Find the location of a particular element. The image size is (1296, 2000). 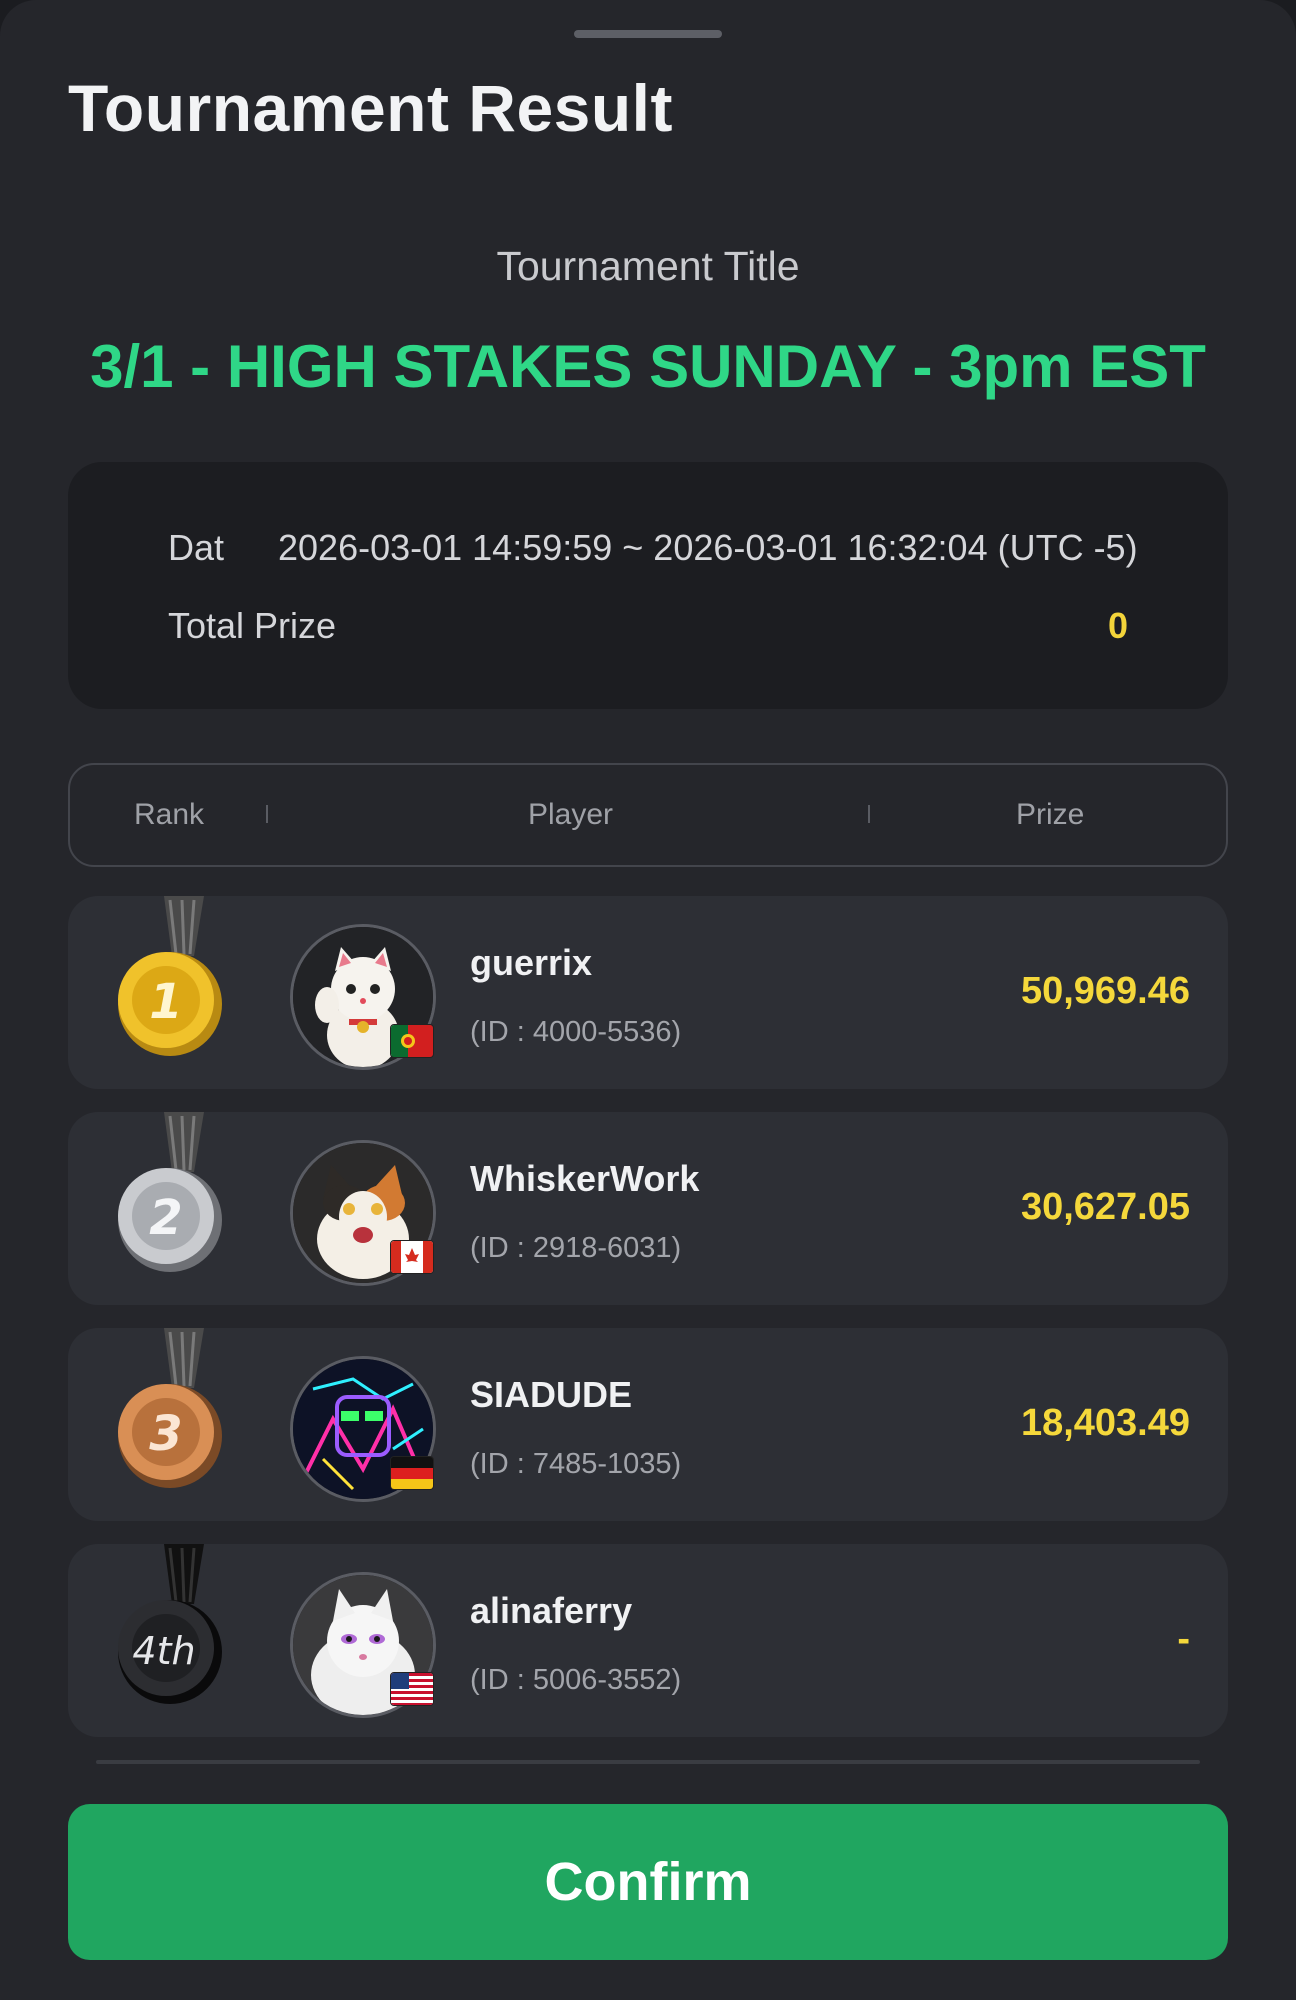

player-prize: 50,969.46 is located at coordinates (1105, 991).